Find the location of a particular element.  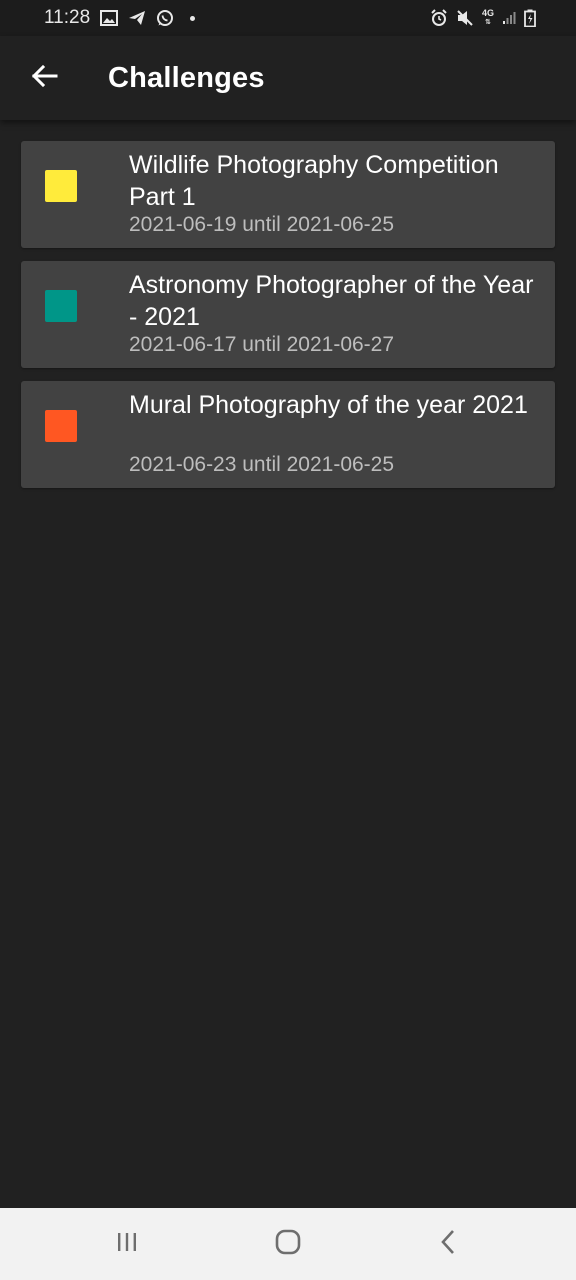

back-button is located at coordinates (44, 78).